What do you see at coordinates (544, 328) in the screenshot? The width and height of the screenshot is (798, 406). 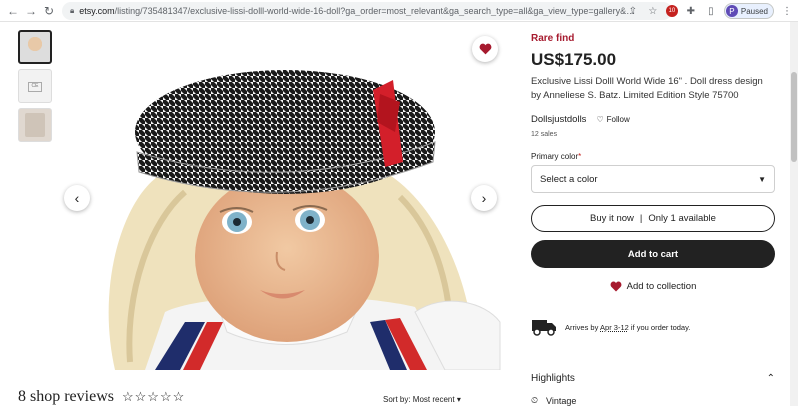 I see `truck-icon` at bounding box center [544, 328].